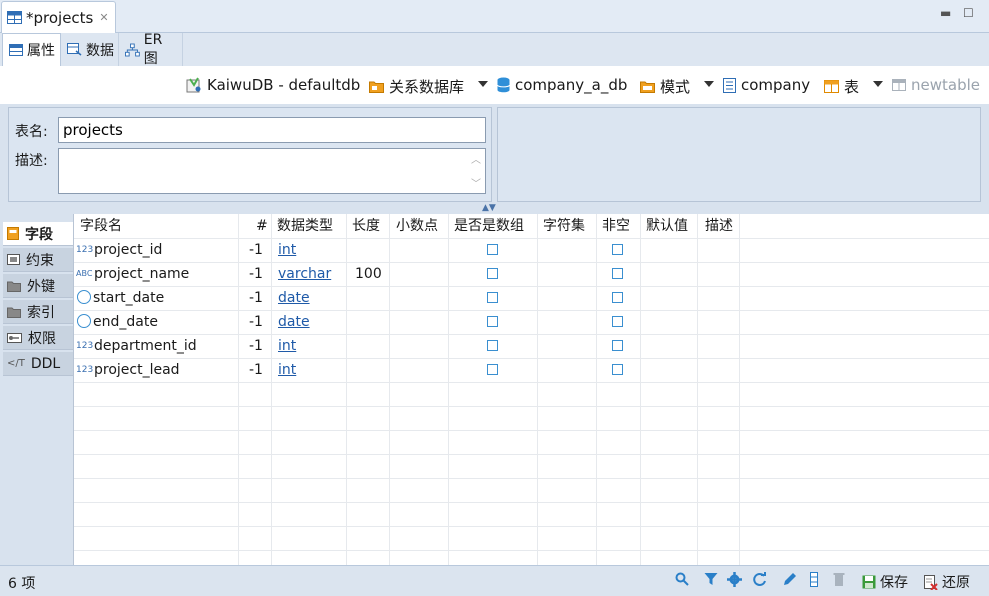 Image resolution: width=989 pixels, height=596 pixels. Describe the element at coordinates (284, 85) in the screenshot. I see `breadcrumb-connection-label: KaiwuDB - defaultdb` at that location.